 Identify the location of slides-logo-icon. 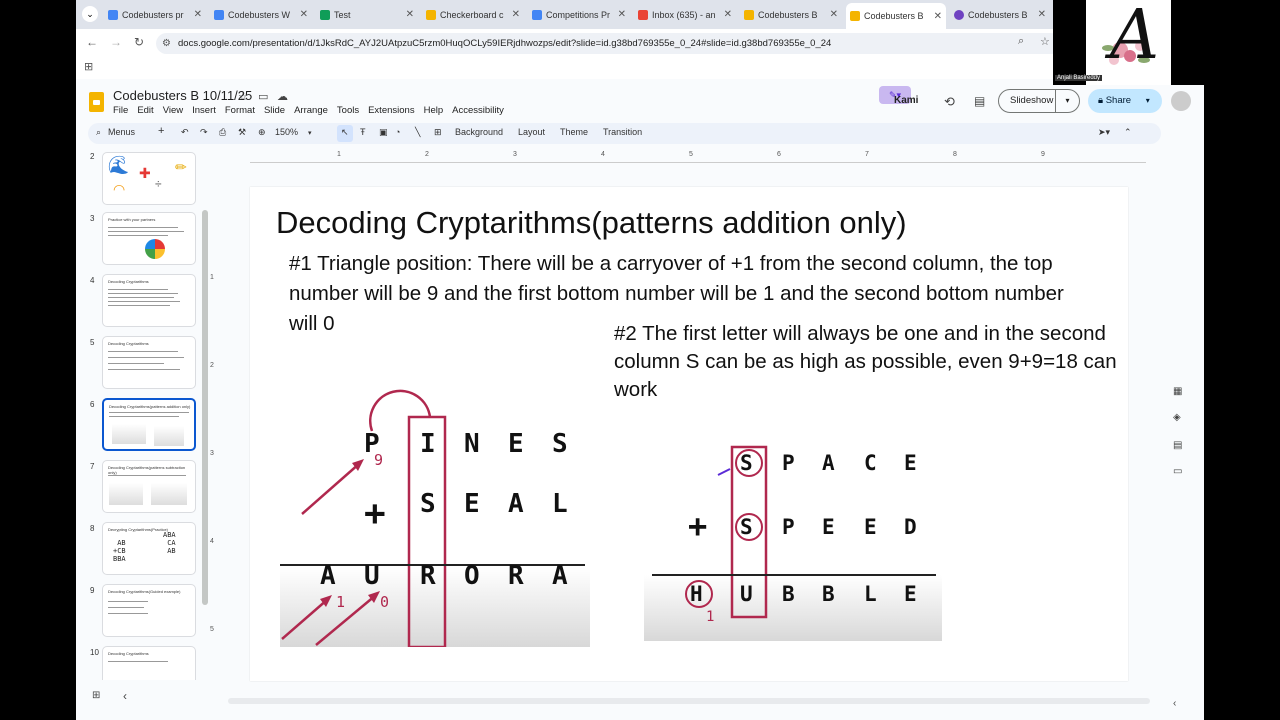
(96, 102).